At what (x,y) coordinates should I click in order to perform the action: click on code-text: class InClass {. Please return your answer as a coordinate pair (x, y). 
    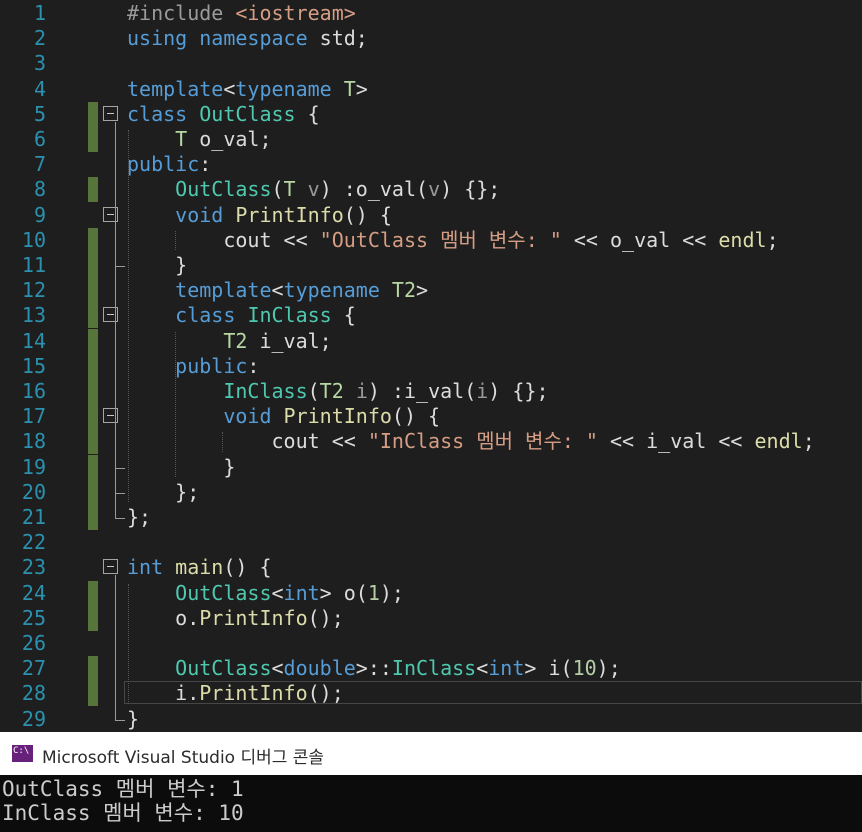
    Looking at the image, I should click on (241, 315).